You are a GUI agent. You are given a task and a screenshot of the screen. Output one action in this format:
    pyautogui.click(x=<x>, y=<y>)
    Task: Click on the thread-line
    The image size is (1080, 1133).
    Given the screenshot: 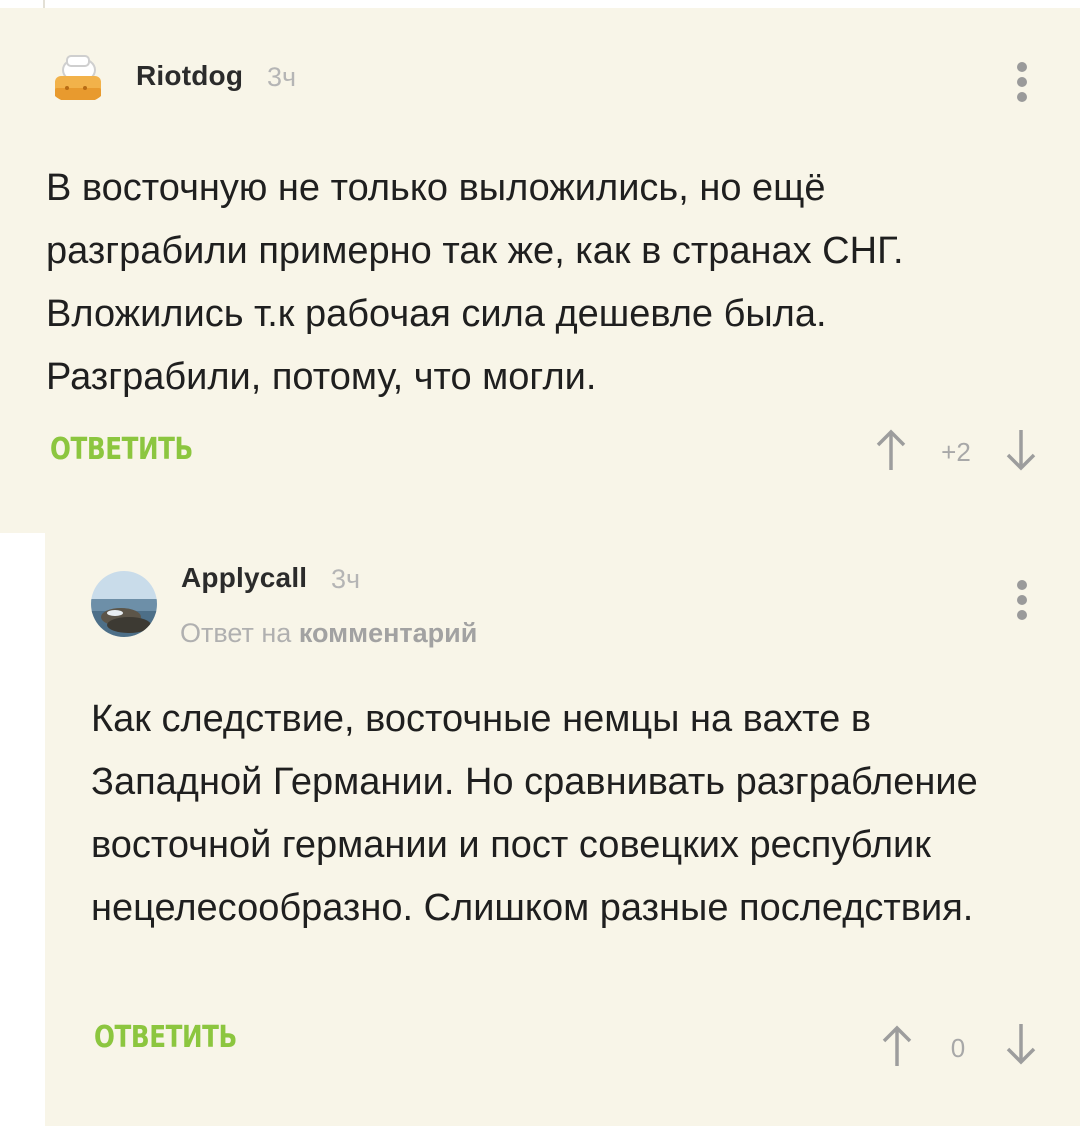 What is the action you would take?
    pyautogui.click(x=44, y=4)
    